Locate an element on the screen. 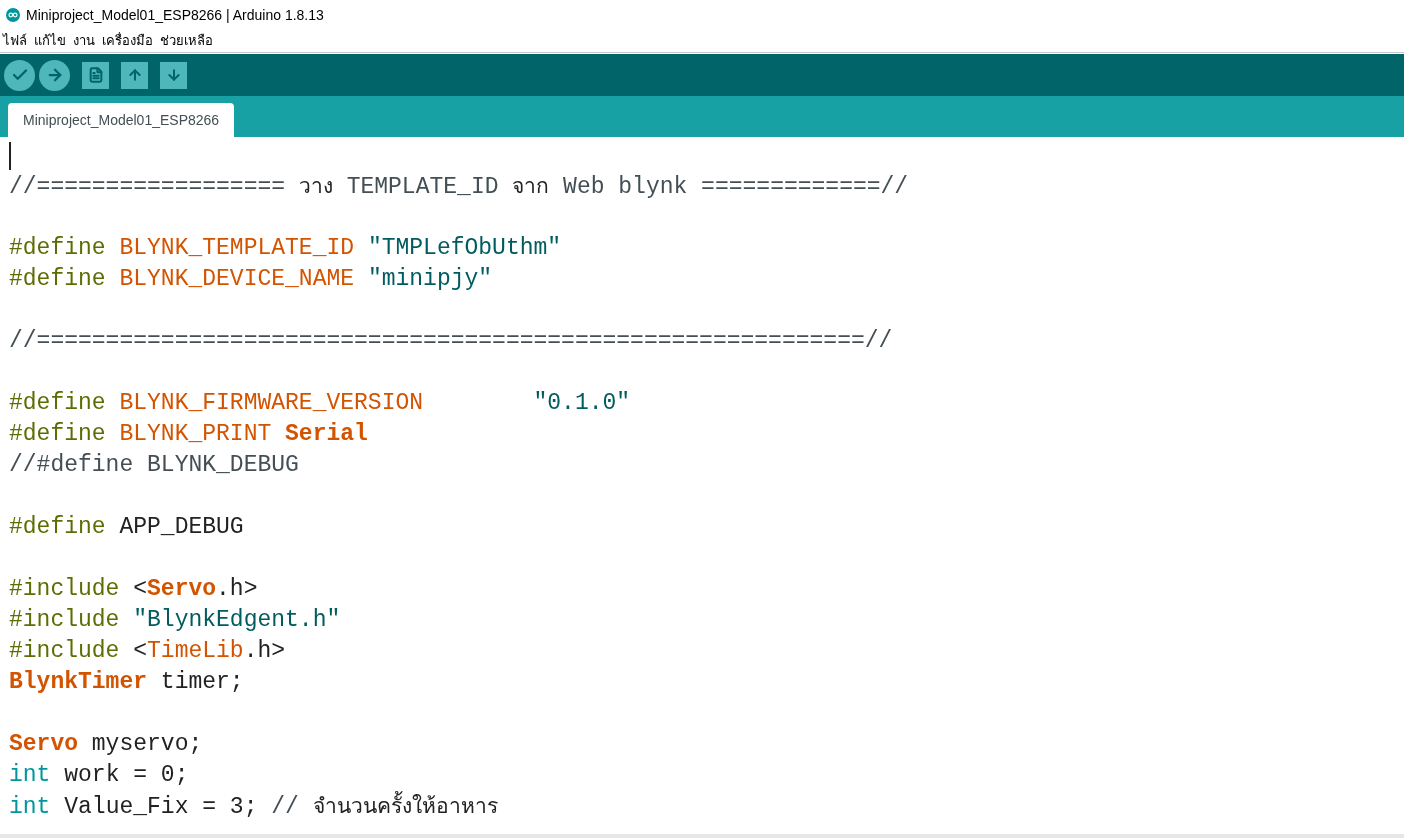  save-button is located at coordinates (173, 75).